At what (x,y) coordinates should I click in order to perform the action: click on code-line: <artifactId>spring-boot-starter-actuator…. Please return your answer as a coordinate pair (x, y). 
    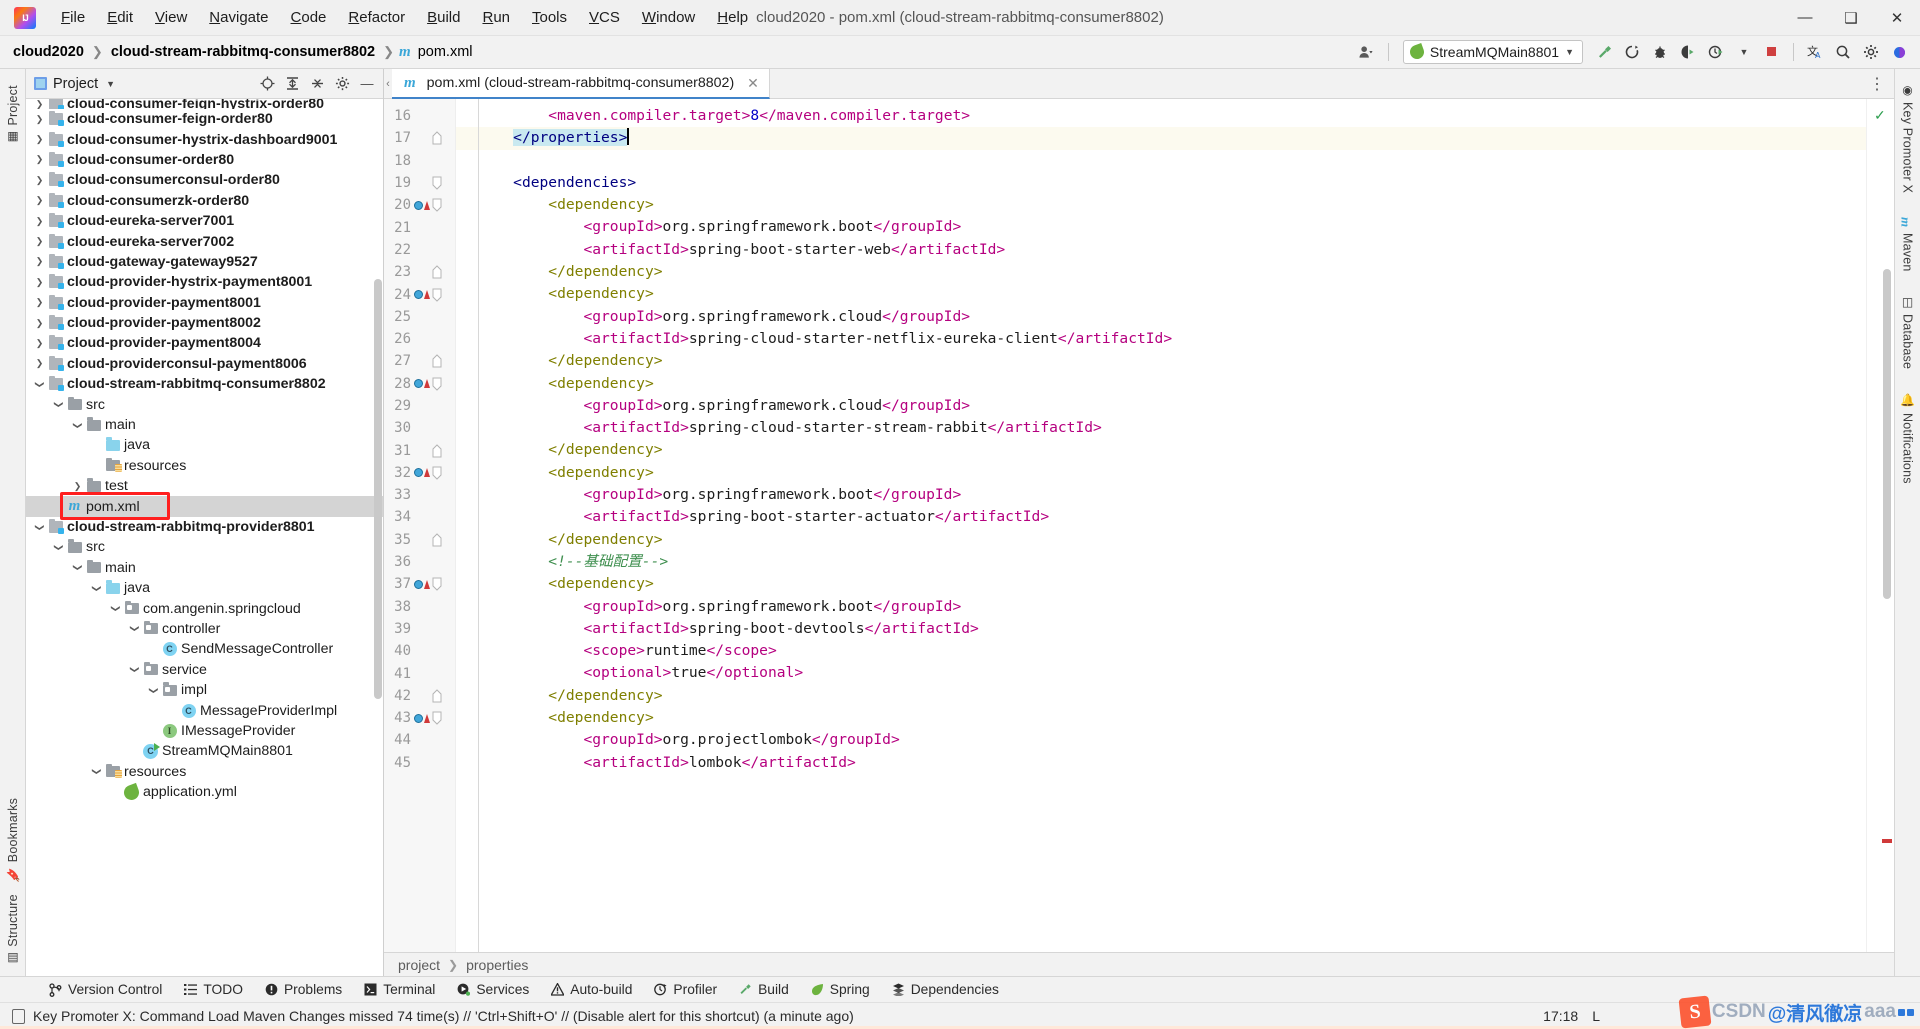
    Looking at the image, I should click on (1161, 517).